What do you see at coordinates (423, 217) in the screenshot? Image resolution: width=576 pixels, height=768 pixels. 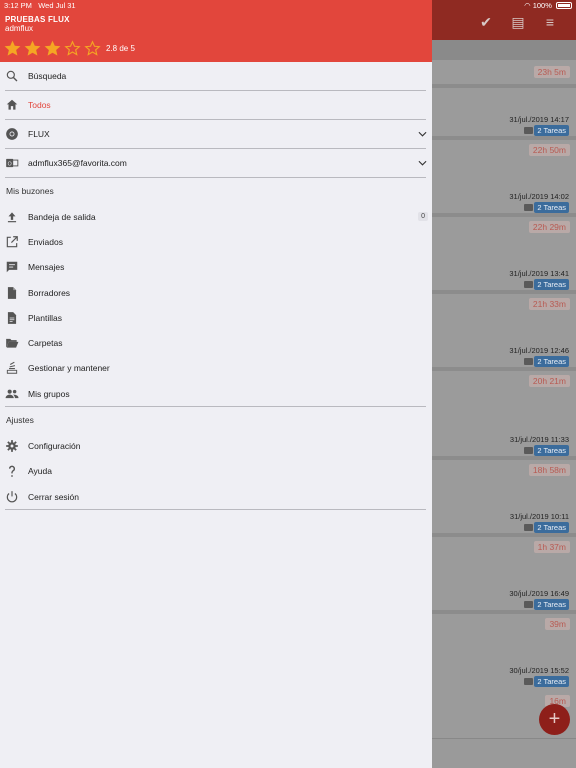 I see `outbox-count: 0` at bounding box center [423, 217].